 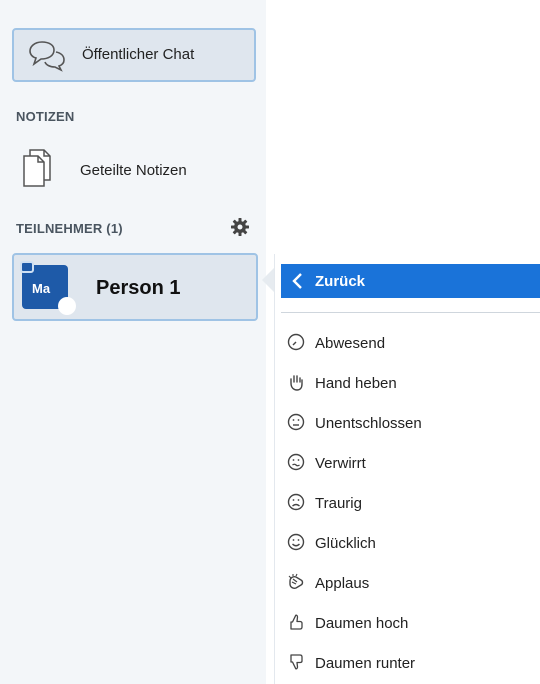 I want to click on raised-hand-icon, so click(x=296, y=383).